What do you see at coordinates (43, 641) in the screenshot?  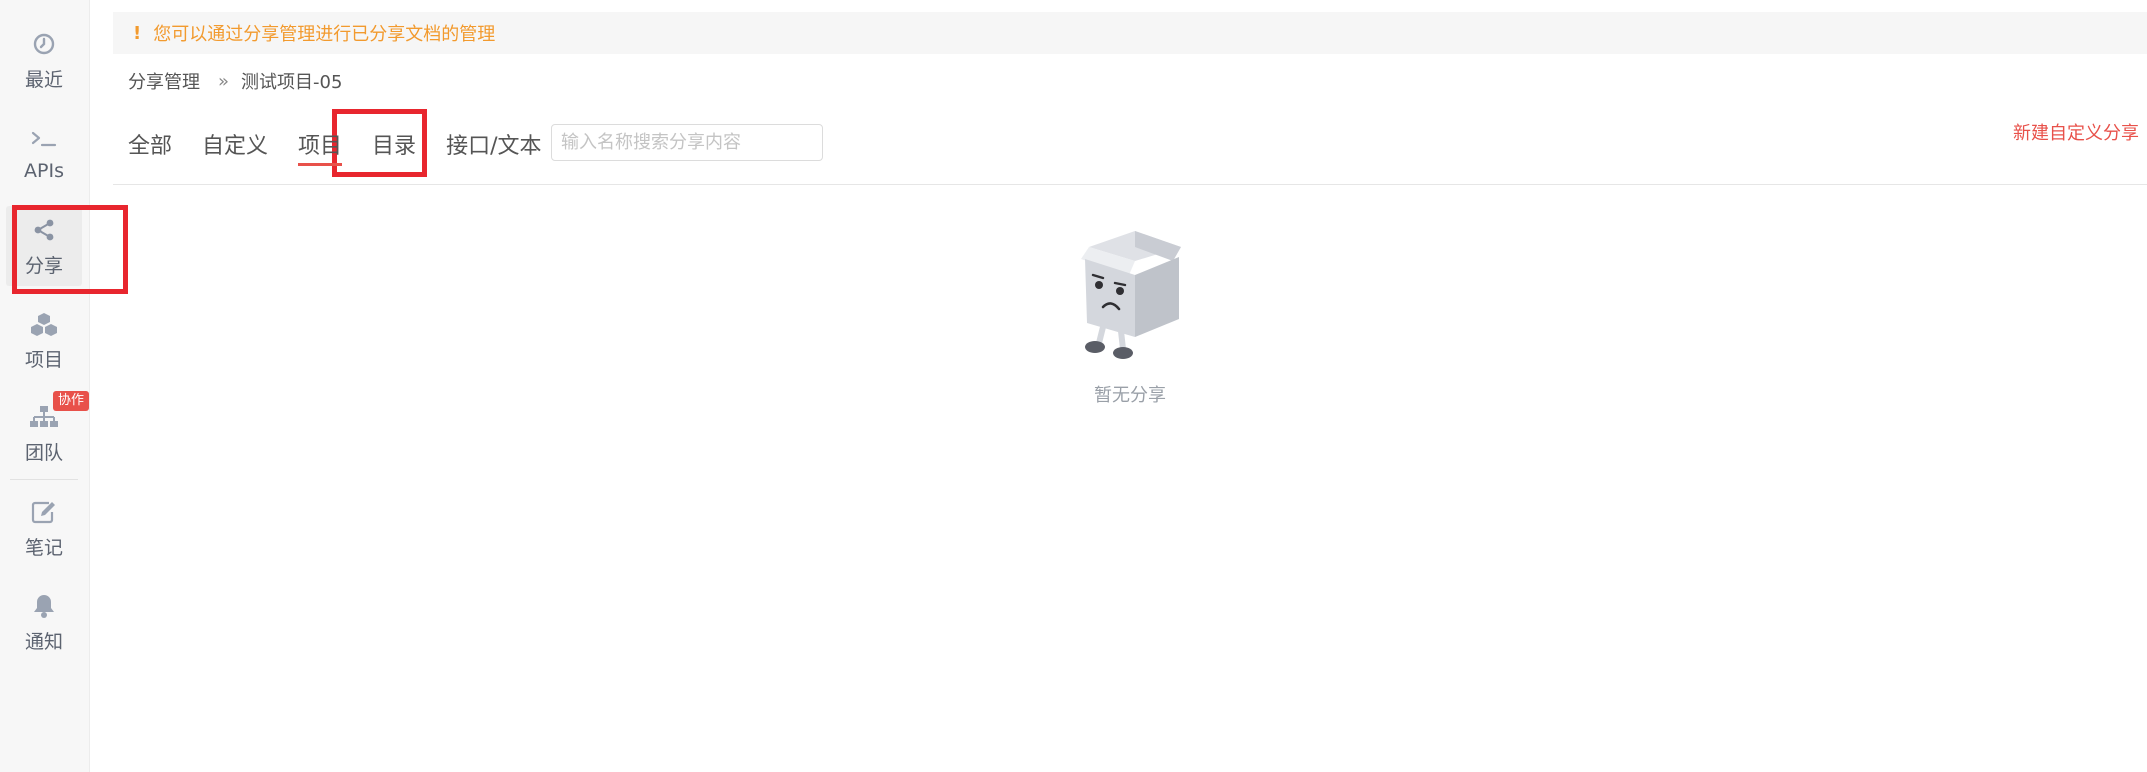 I see `nav-notifications-label: 通知` at bounding box center [43, 641].